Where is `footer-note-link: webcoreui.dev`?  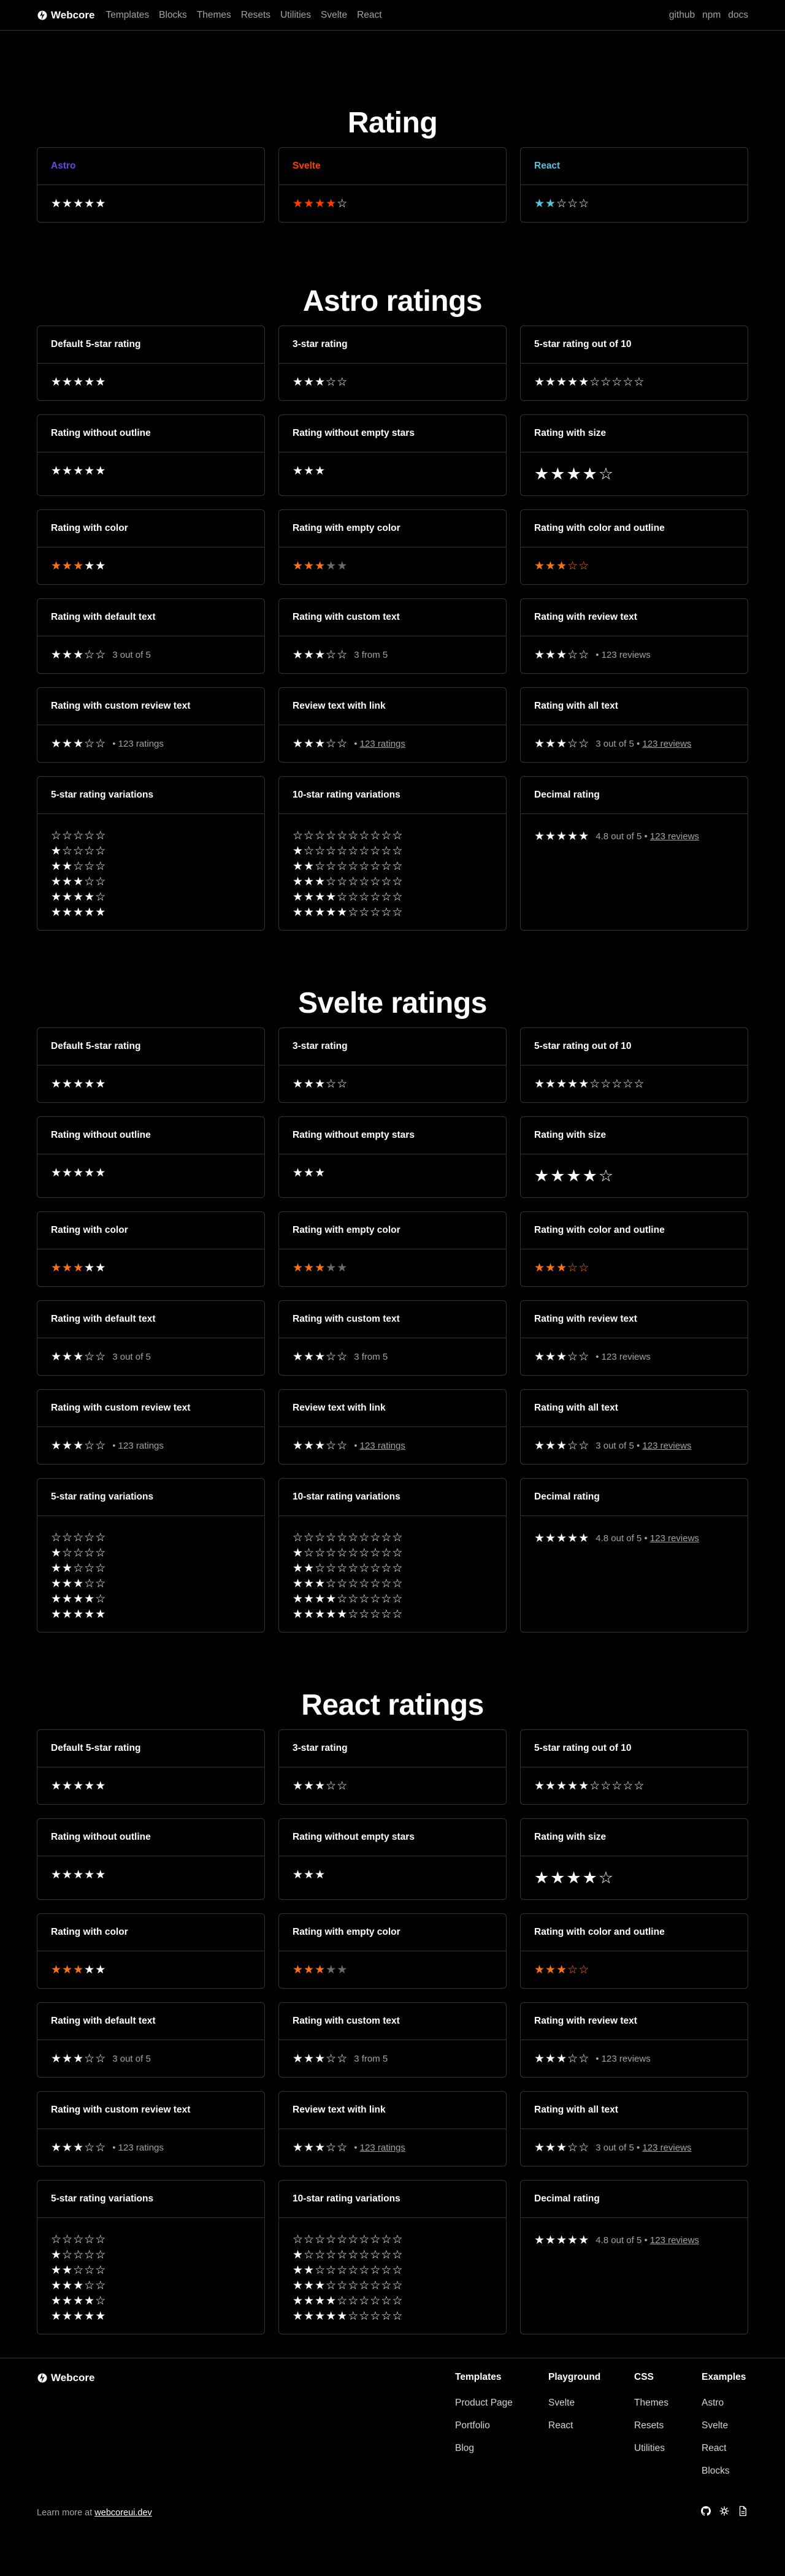 footer-note-link: webcoreui.dev is located at coordinates (123, 2513).